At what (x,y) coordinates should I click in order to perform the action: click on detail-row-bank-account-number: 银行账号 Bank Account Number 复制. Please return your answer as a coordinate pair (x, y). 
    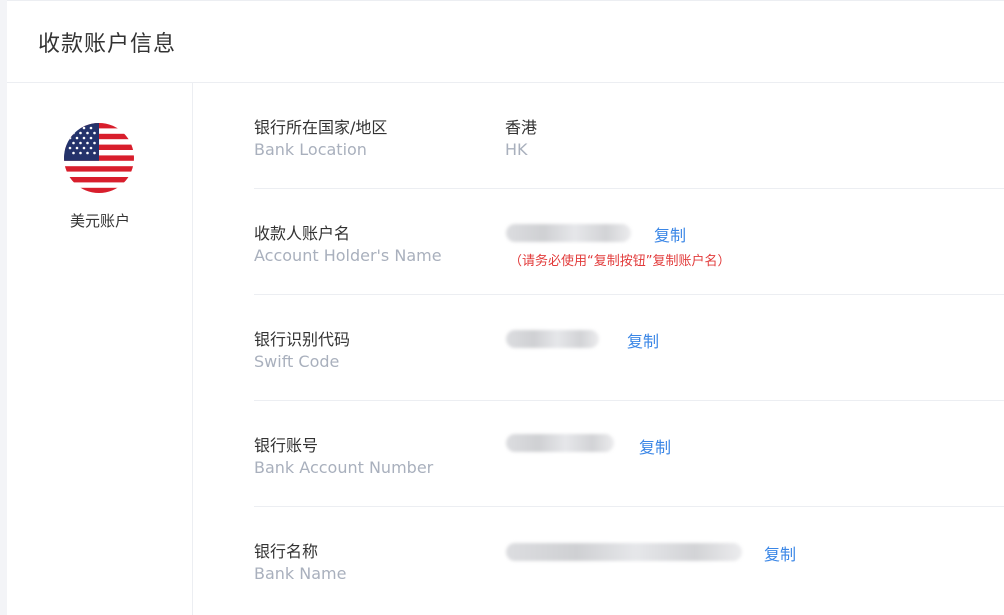
    Looking at the image, I should click on (629, 454).